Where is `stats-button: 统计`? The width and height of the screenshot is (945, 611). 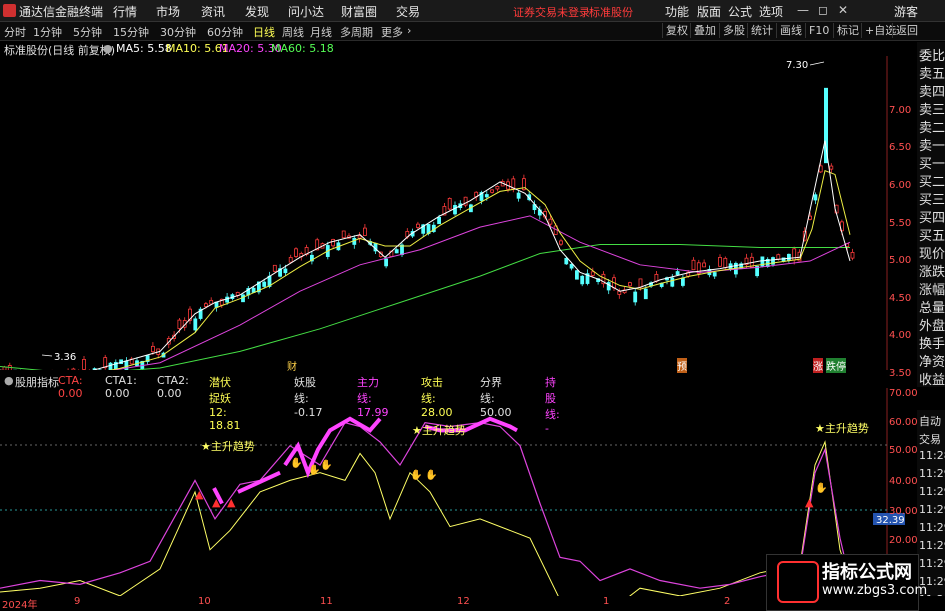
stats-button: 统计 is located at coordinates (761, 30).